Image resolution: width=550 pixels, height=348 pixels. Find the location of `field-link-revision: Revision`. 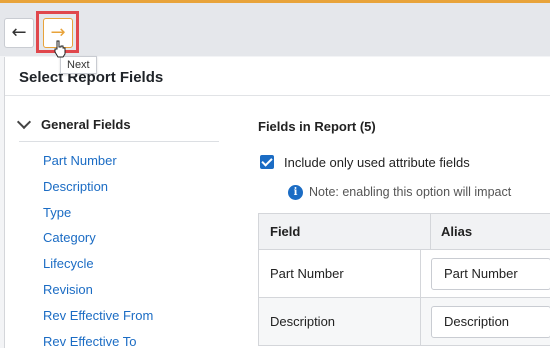

field-link-revision: Revision is located at coordinates (98, 295).